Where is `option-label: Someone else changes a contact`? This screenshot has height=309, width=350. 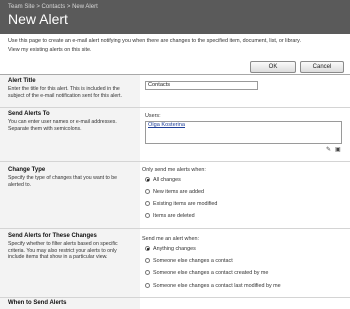 option-label: Someone else changes a contact is located at coordinates (193, 261).